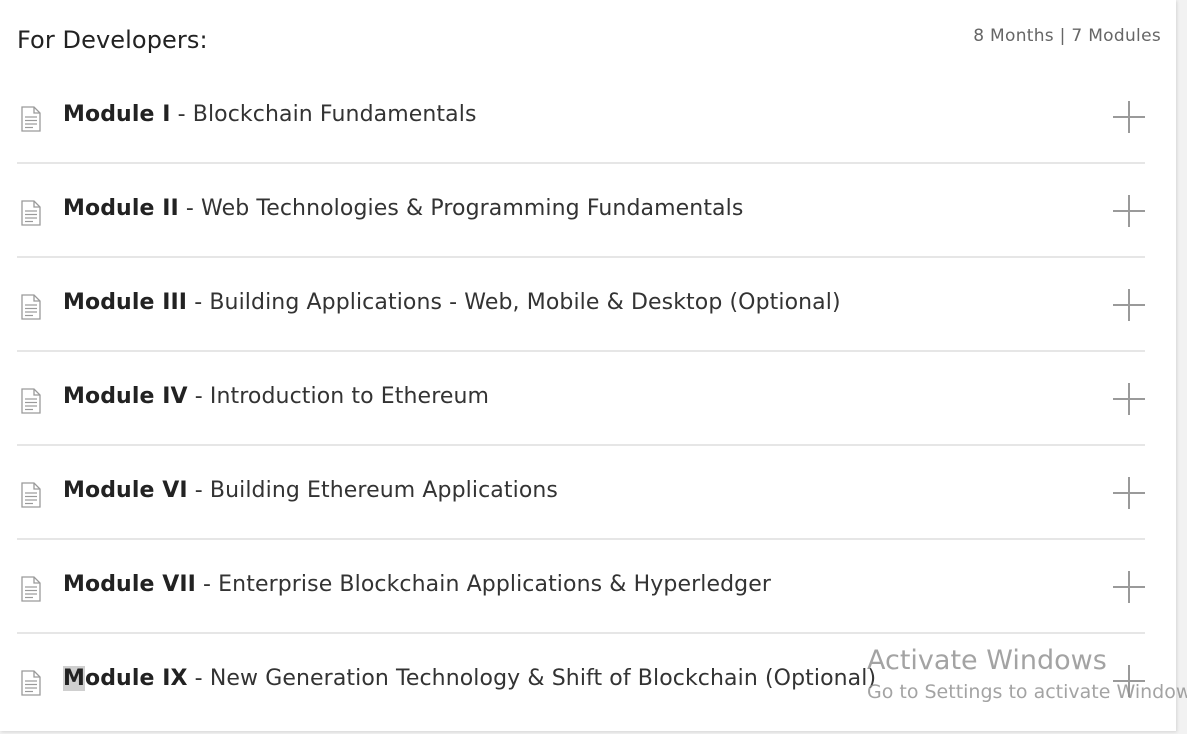 The height and width of the screenshot is (734, 1187). I want to click on module-name: Module III, so click(125, 302).